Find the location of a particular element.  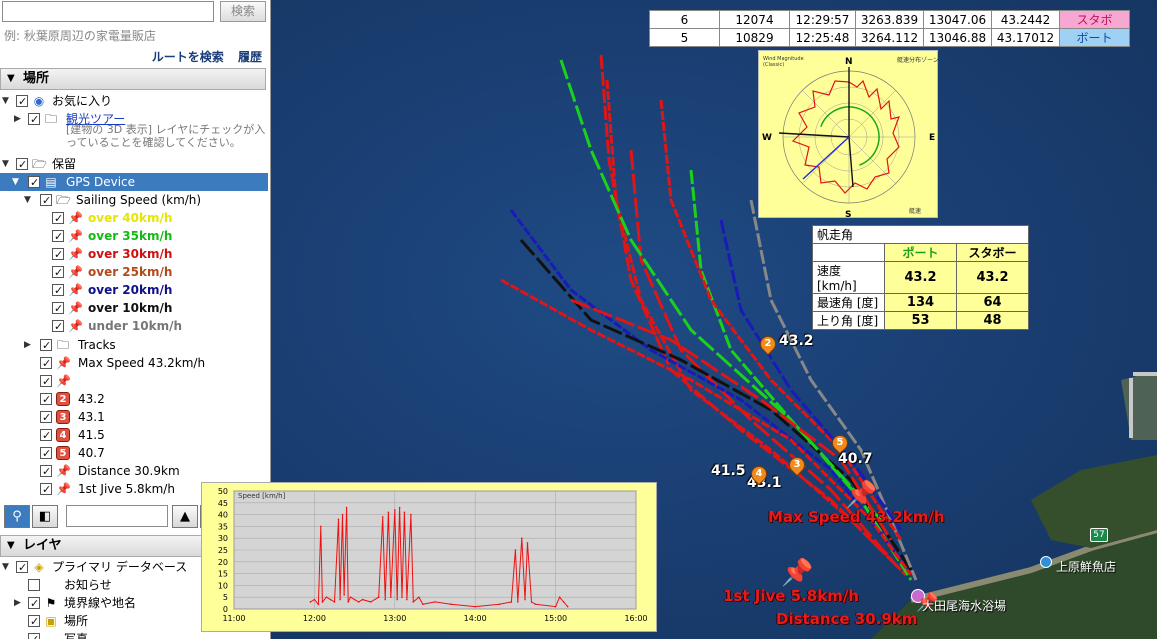

chart-y-tick-label: 5 is located at coordinates (225, 597).